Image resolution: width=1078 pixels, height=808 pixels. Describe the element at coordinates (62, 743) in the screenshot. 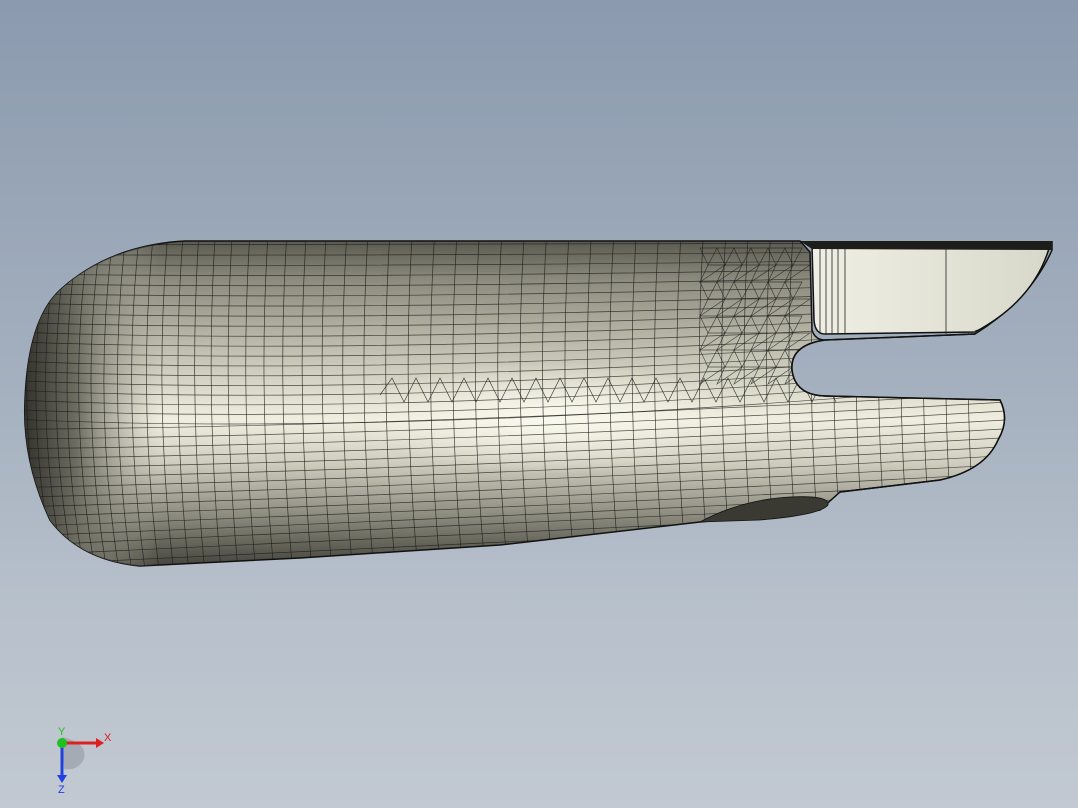

I see `y-axis-dot-icon` at that location.